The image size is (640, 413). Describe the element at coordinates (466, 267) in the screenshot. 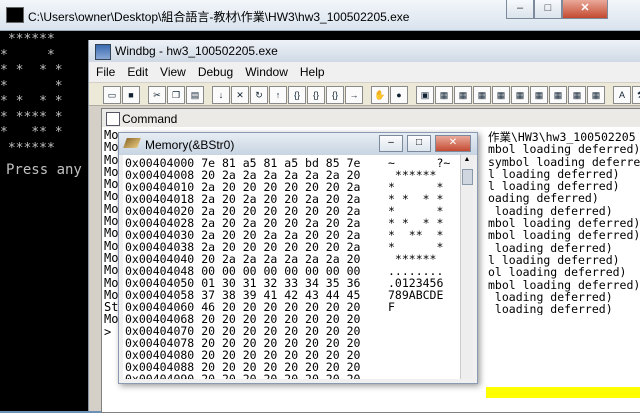

I see `memory-scrollbar: ▲` at that location.